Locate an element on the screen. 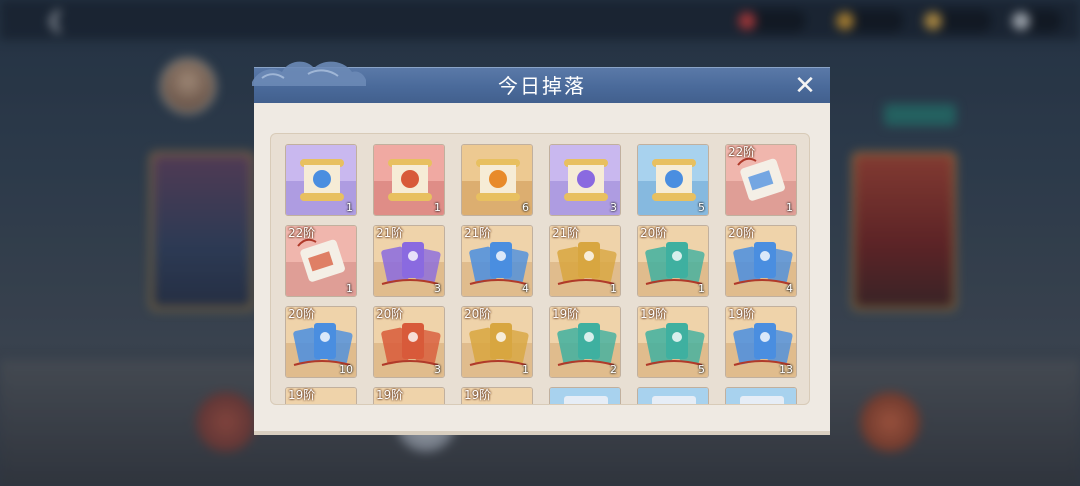  drop-item: 6 is located at coordinates (497, 180).